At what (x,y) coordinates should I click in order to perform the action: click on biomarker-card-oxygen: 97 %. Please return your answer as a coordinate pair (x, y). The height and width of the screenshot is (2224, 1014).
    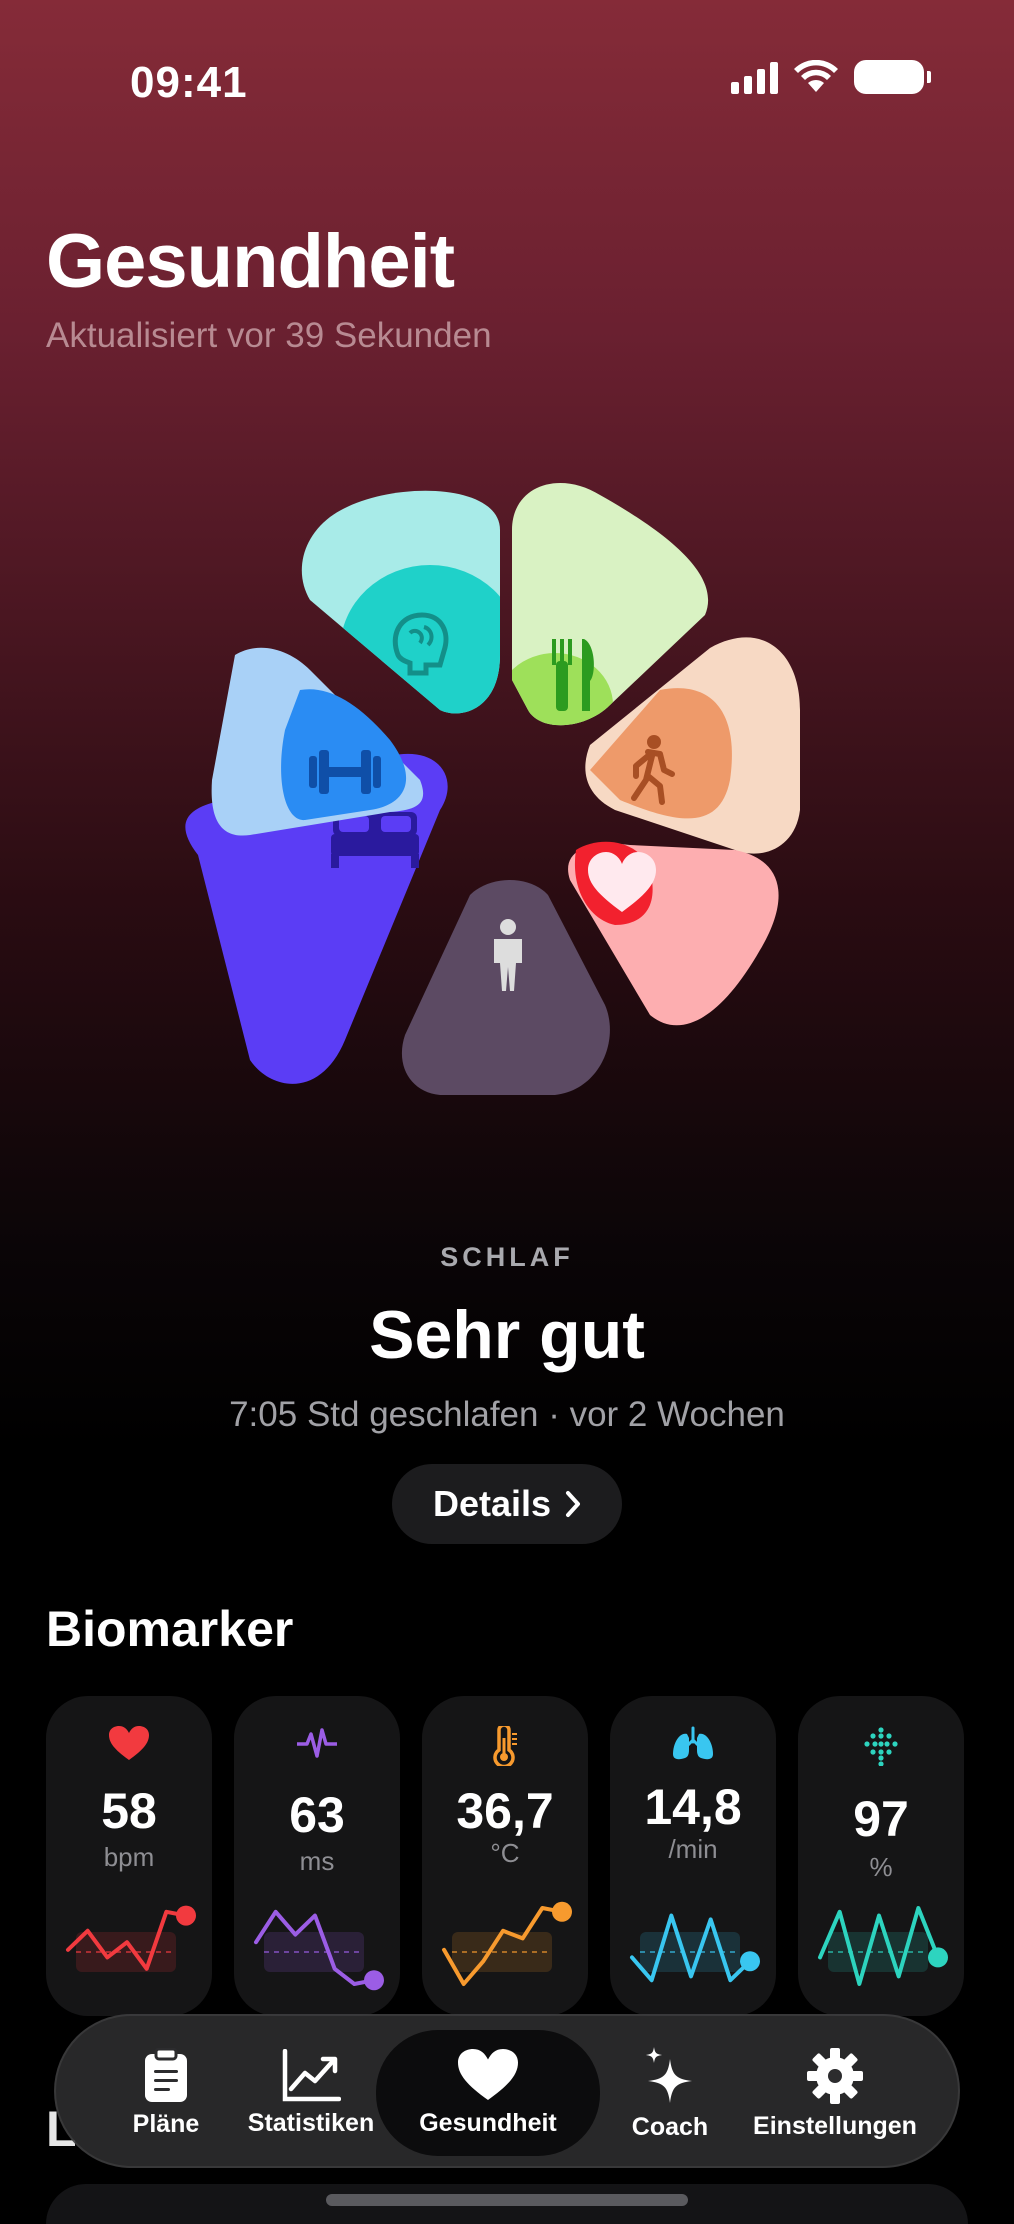
    Looking at the image, I should click on (881, 1856).